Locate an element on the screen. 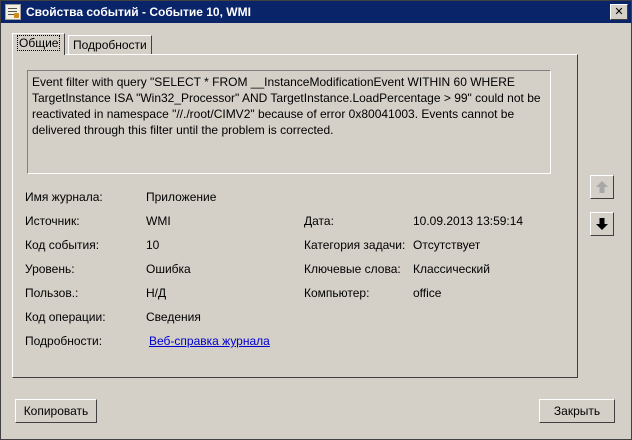  date-label: Дата: is located at coordinates (319, 221).